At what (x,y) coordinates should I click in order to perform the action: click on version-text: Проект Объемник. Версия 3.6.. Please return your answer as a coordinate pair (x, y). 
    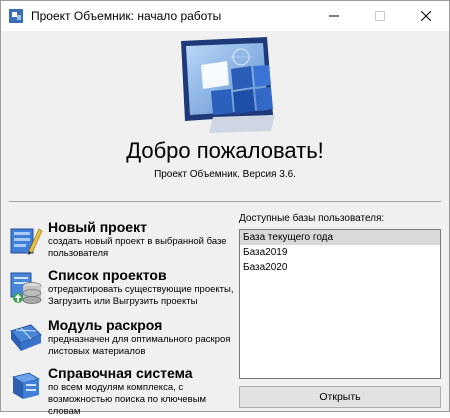
    Looking at the image, I should click on (225, 174).